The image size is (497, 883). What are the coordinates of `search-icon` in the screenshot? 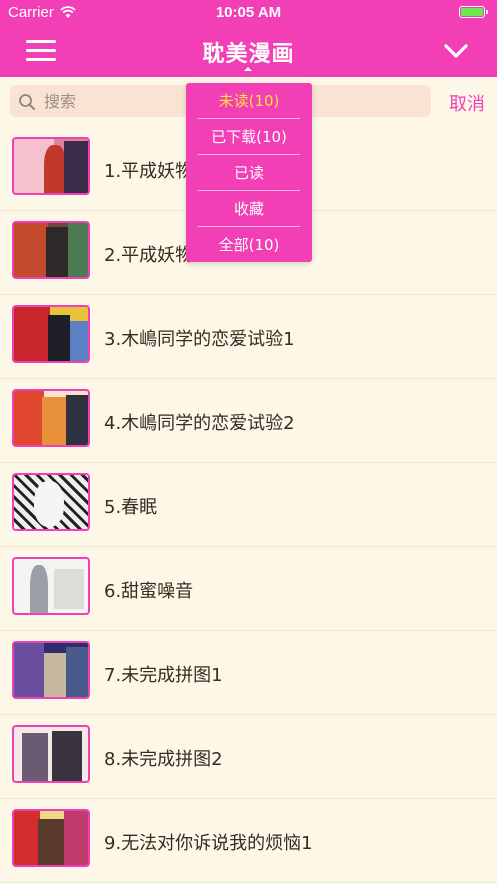 It's located at (27, 102).